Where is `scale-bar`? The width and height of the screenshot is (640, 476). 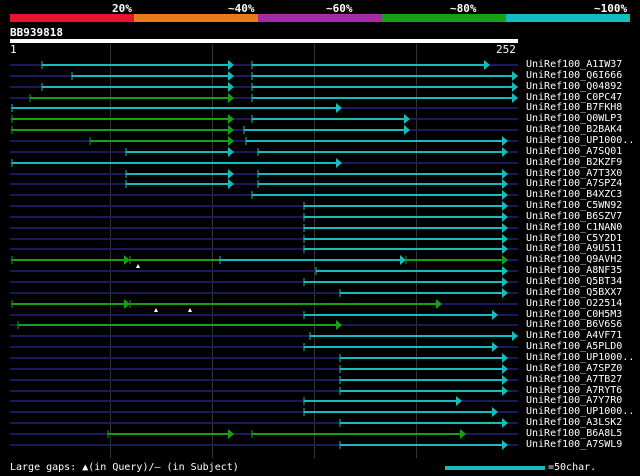 scale-bar is located at coordinates (495, 468).